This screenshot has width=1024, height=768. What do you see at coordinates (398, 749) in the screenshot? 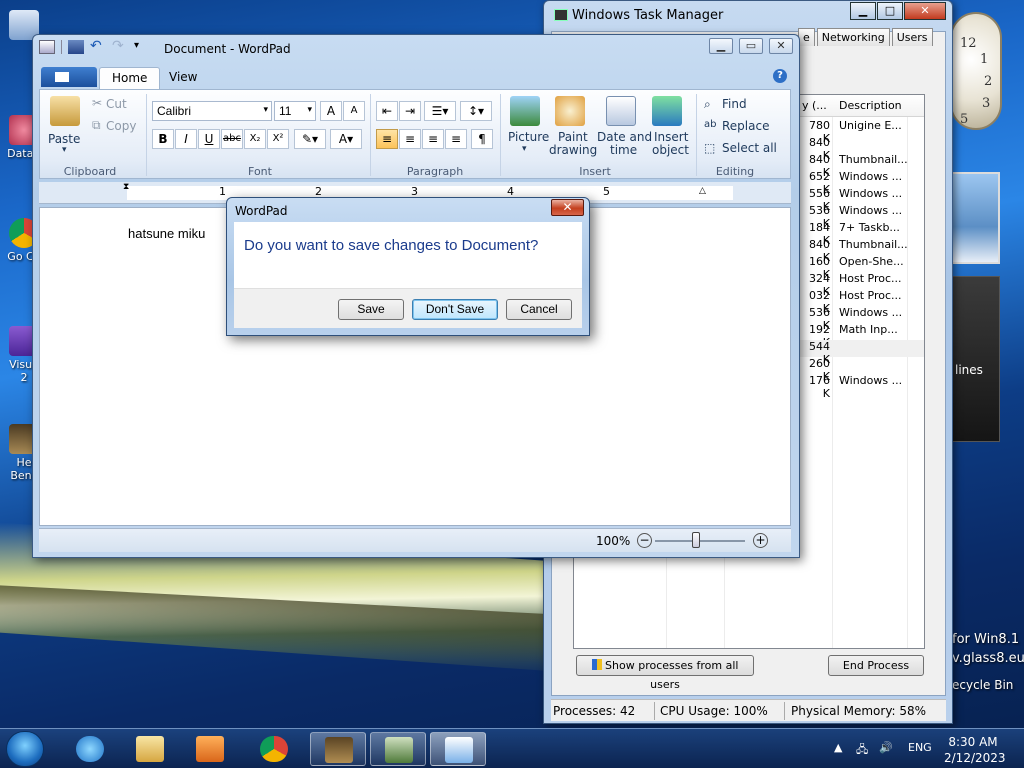
I see `taskbar-task-manager` at bounding box center [398, 749].